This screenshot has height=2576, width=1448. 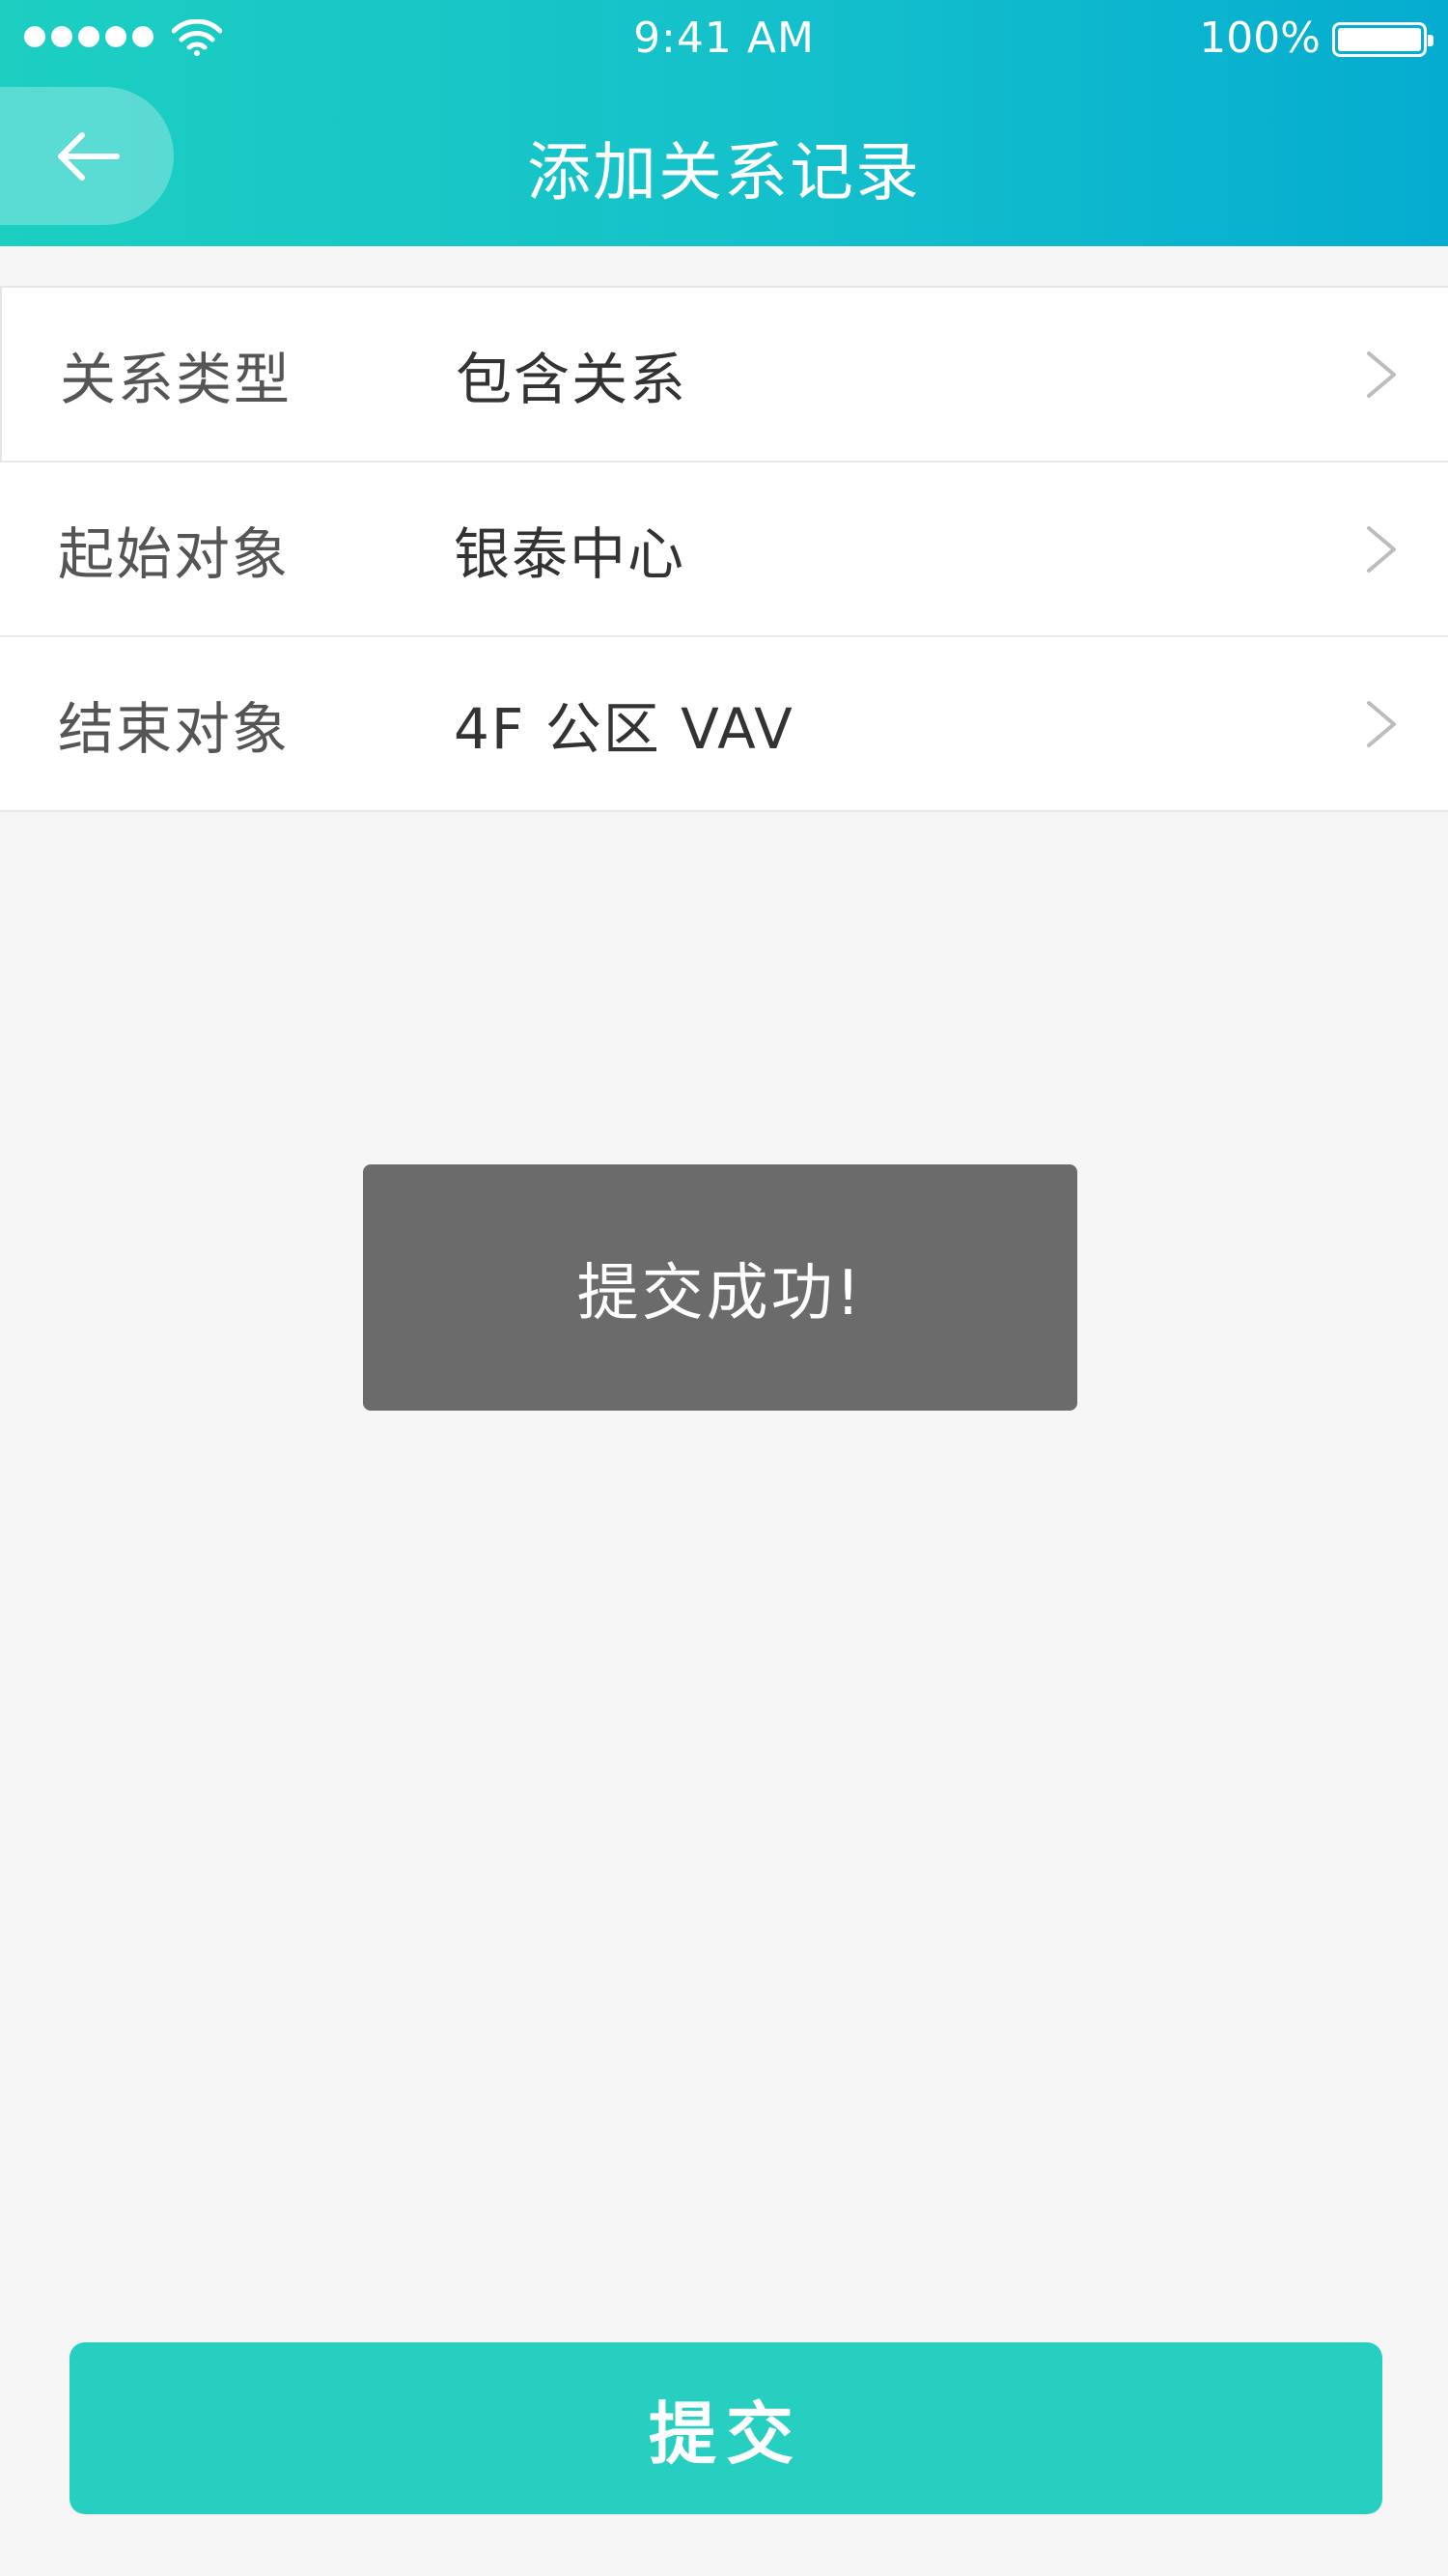 I want to click on end-object-row: 结束对象 4F 公区 VAV, so click(x=724, y=725).